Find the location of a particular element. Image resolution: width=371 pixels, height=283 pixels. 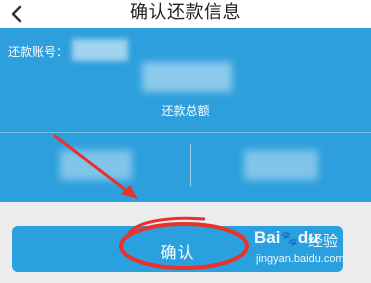

card-divider is located at coordinates (185, 132).